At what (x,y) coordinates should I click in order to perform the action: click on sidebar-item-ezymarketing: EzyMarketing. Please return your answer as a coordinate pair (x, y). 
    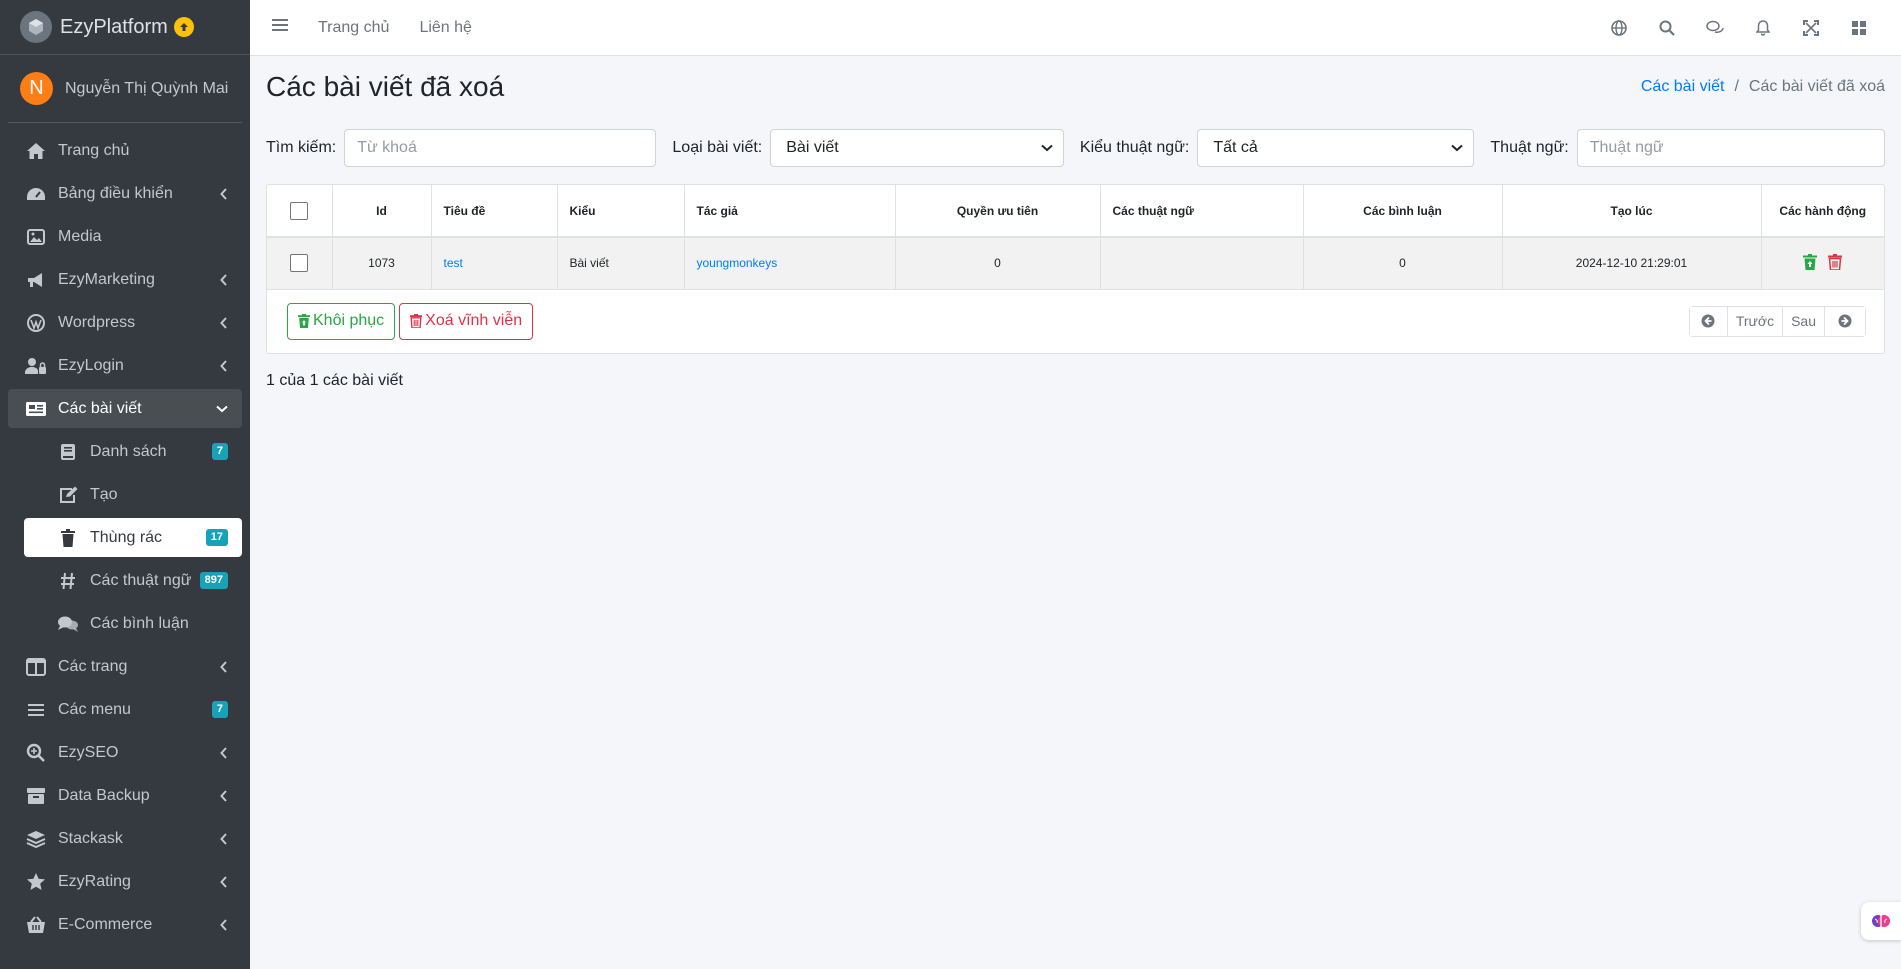
    Looking at the image, I should click on (125, 279).